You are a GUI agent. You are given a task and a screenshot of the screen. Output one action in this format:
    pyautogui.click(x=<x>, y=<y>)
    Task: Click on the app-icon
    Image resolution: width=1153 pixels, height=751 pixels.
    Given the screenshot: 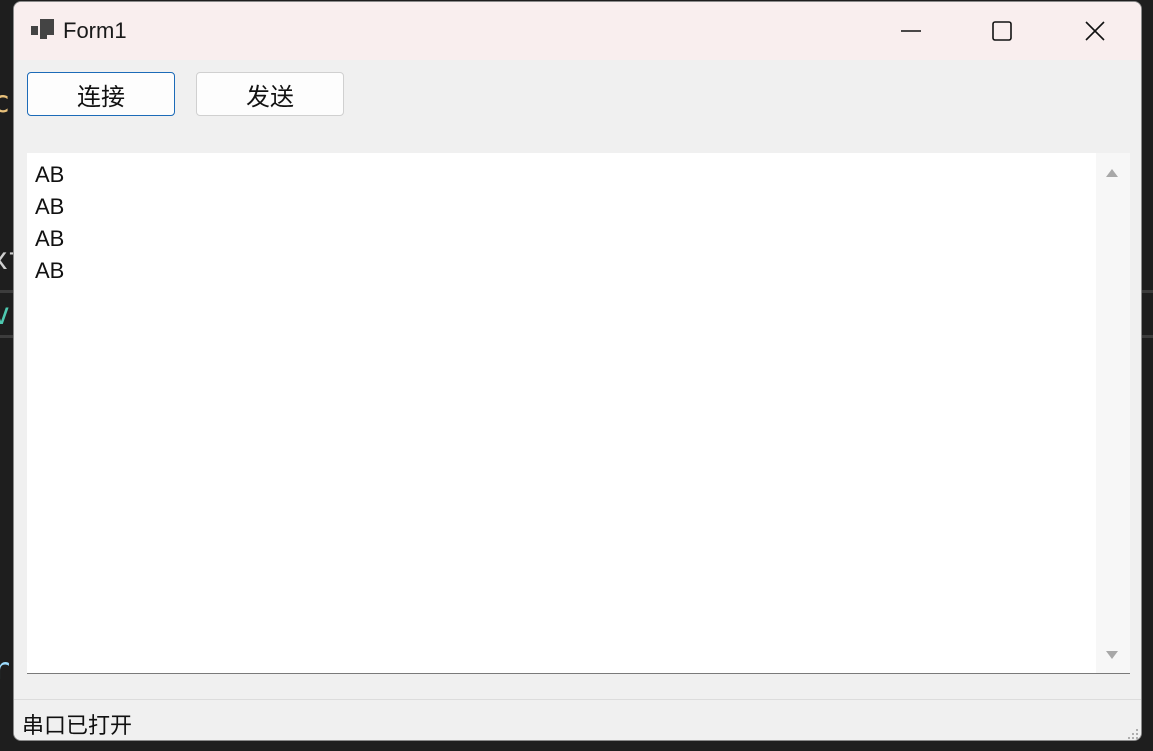 What is the action you would take?
    pyautogui.click(x=42, y=29)
    